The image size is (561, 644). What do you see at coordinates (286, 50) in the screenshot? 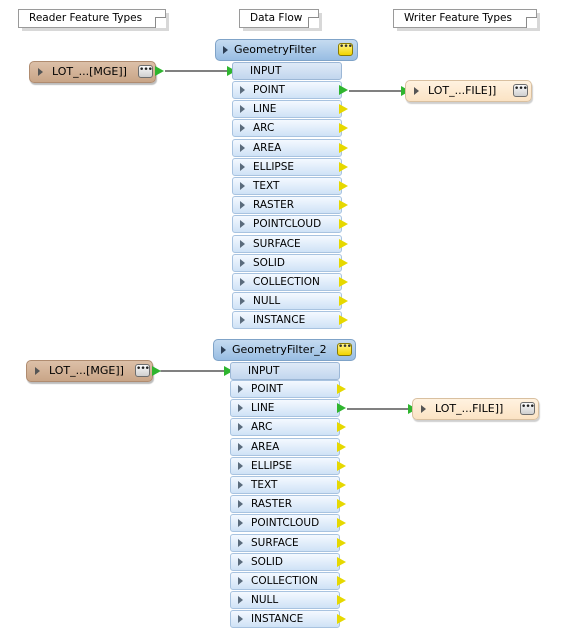
I see `transformer-header: GeometryFilter •••` at bounding box center [286, 50].